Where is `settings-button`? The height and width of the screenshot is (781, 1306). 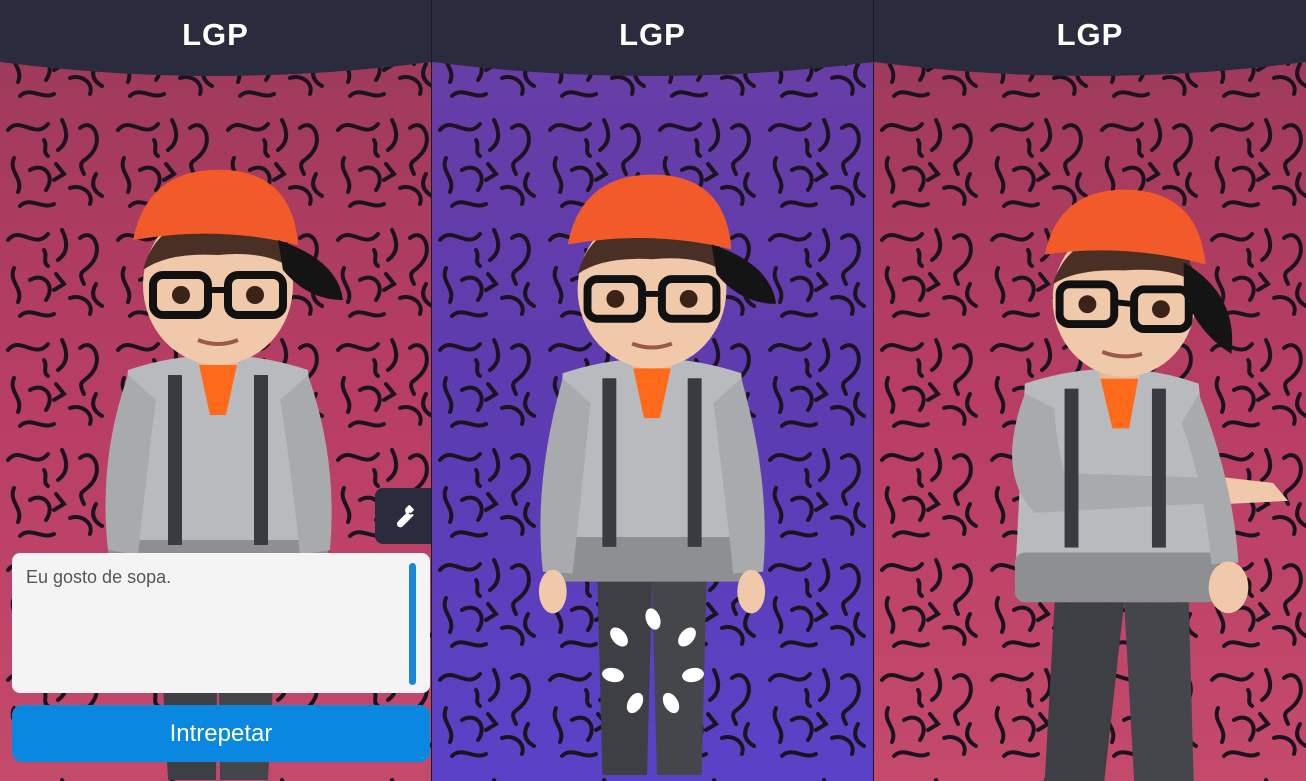 settings-button is located at coordinates (403, 516).